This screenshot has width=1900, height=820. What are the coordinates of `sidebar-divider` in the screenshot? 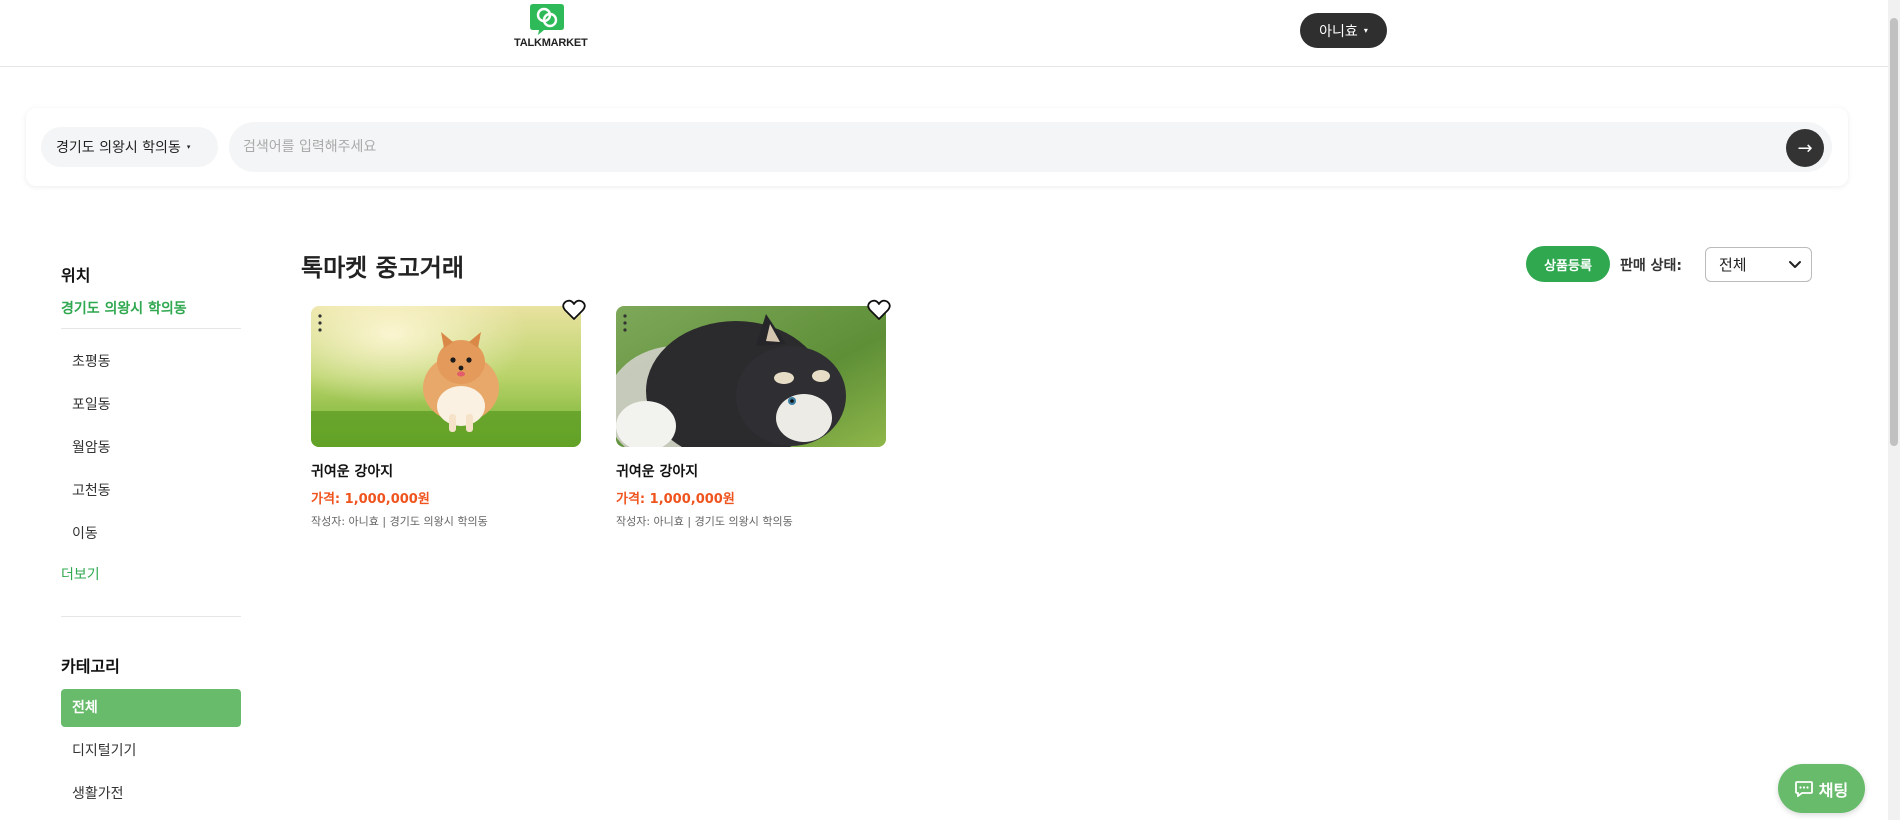 It's located at (151, 616).